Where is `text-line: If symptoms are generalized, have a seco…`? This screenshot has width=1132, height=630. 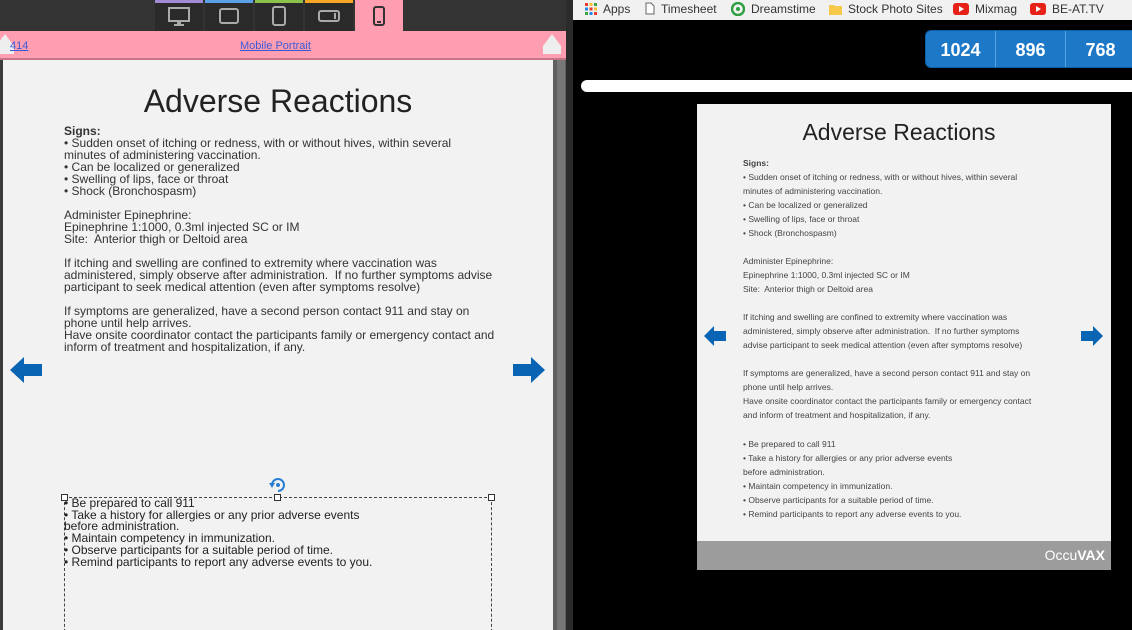 text-line: If symptoms are generalized, have a seco… is located at coordinates (887, 373).